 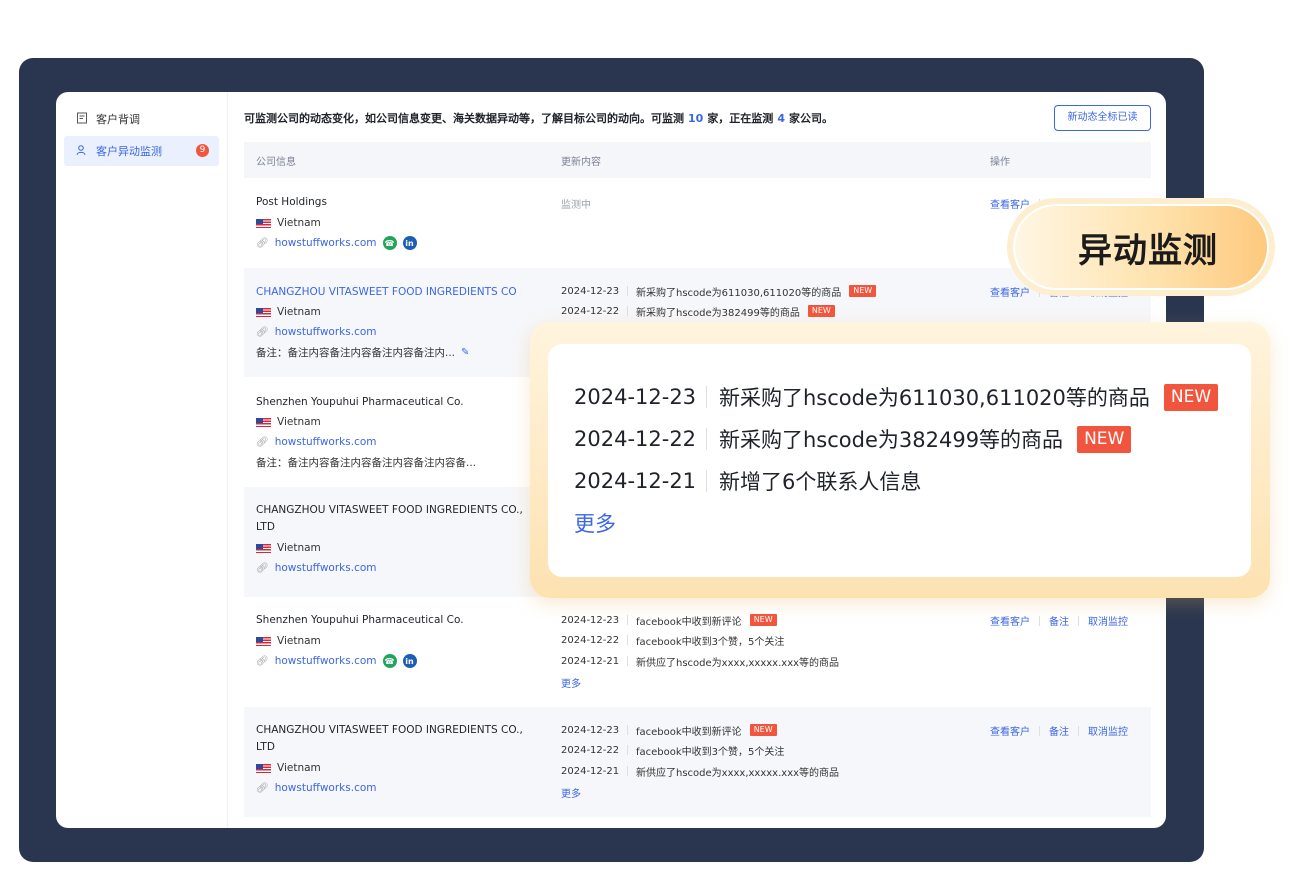 I want to click on company-note: 备注：备注内容备注内容备注内容备注内... ✎, so click(x=363, y=352).